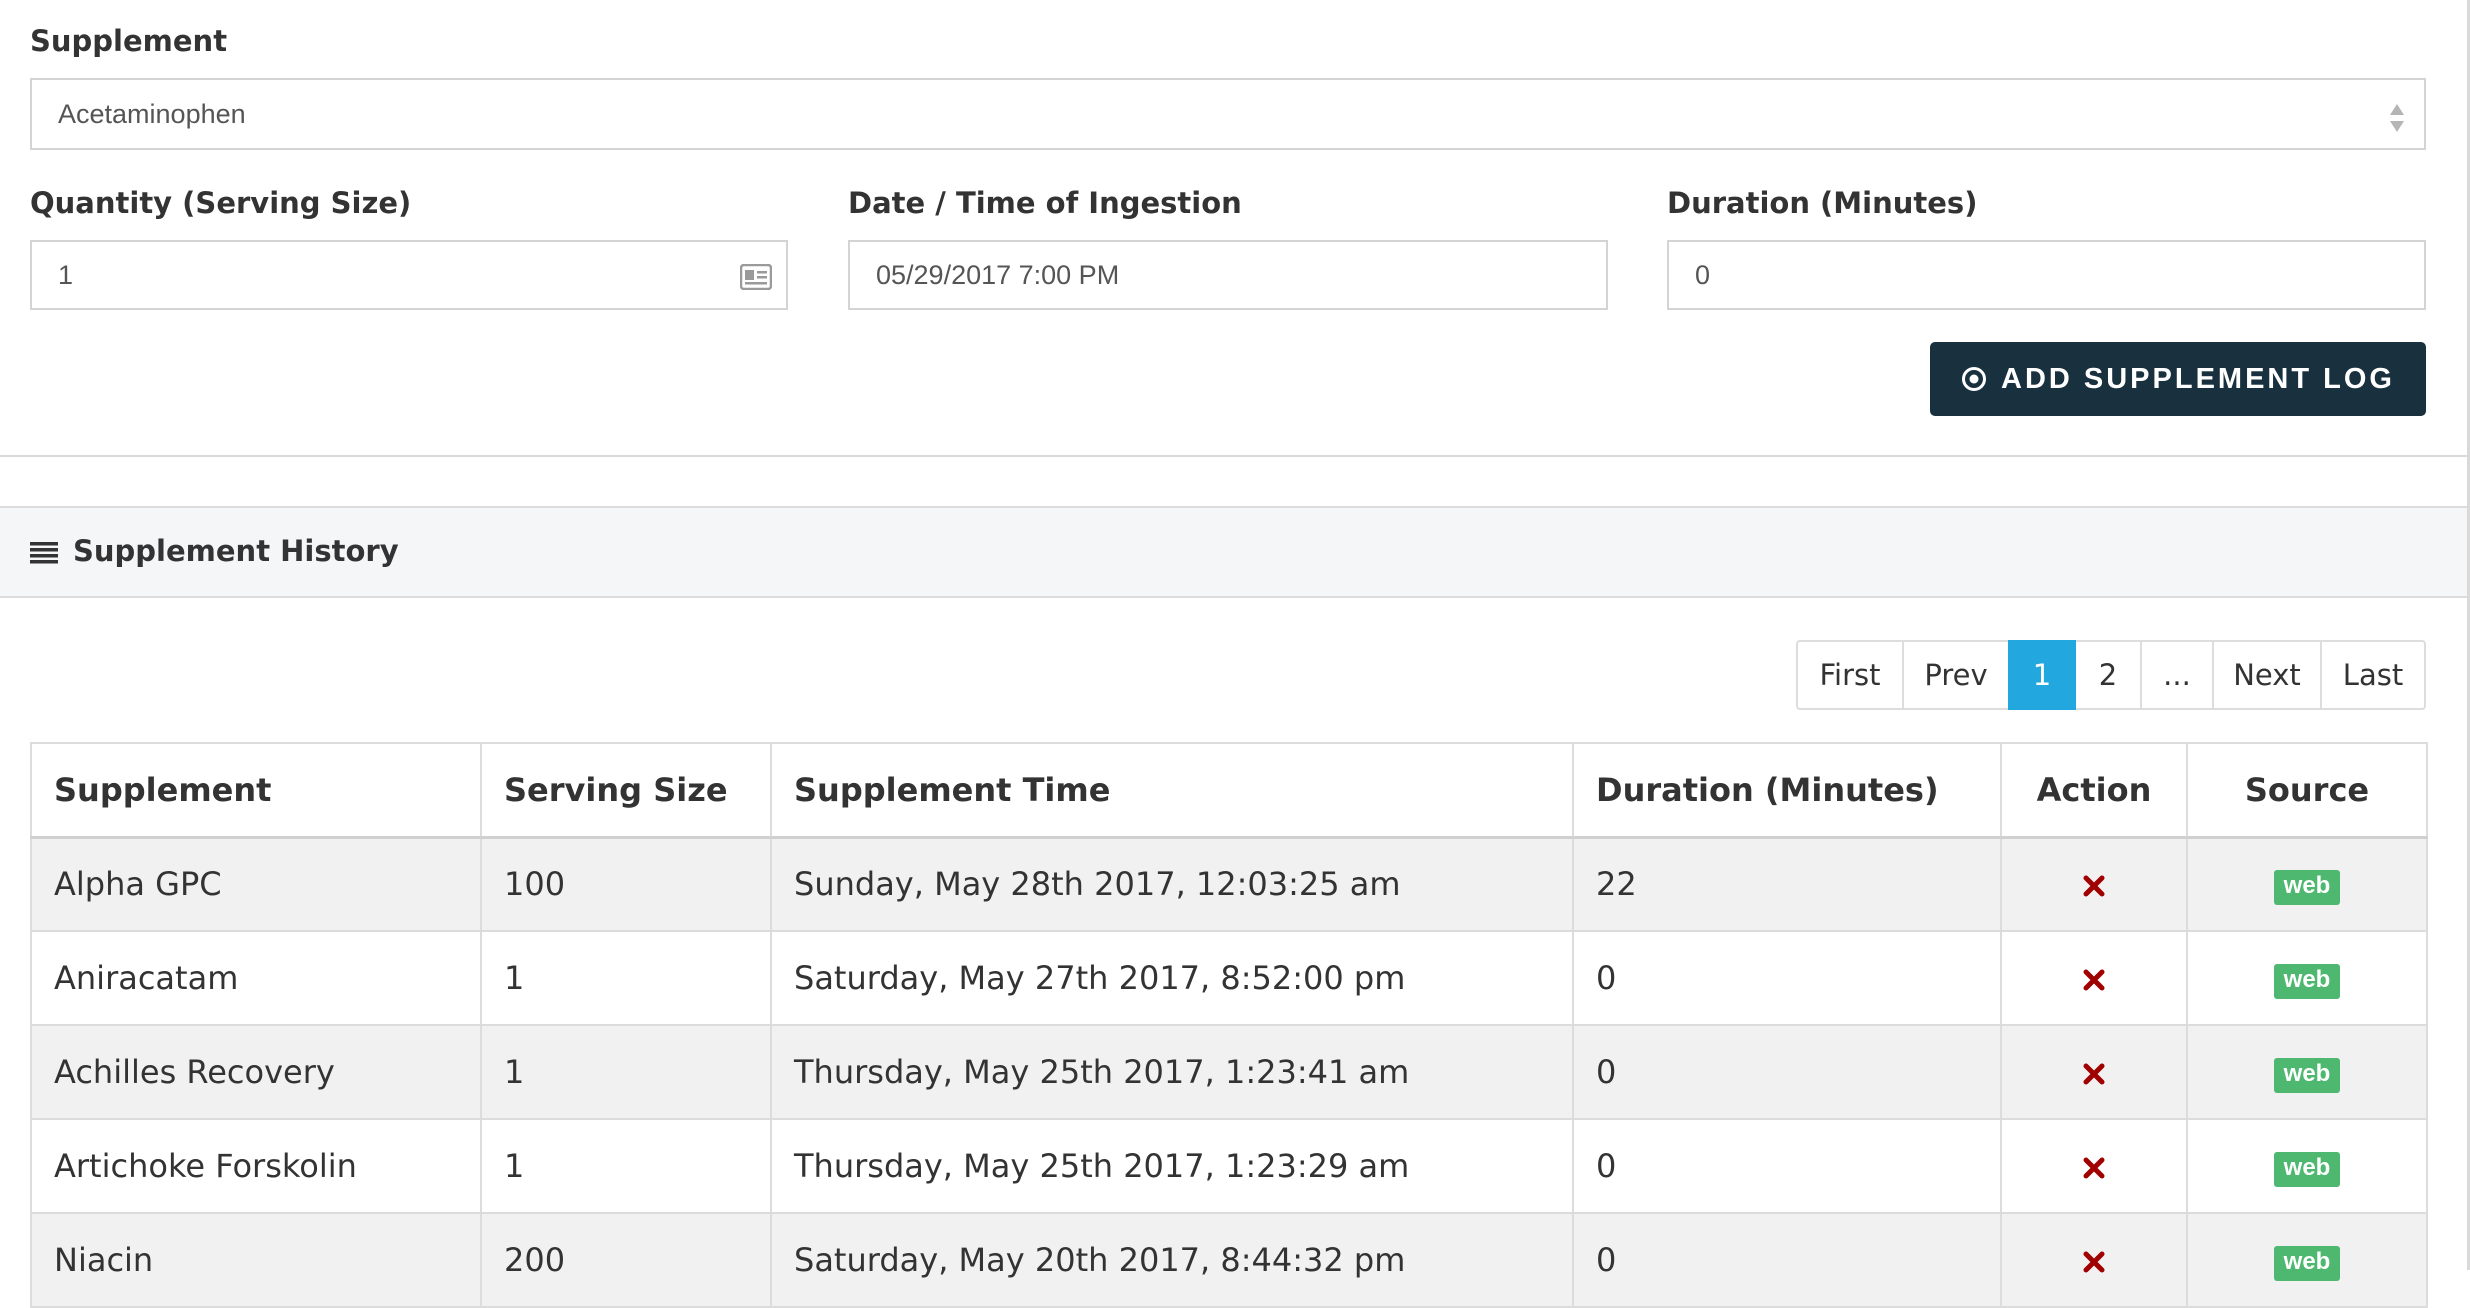 This screenshot has height=1308, width=2470. I want to click on cell-time: Saturday, May 20th 2017, 8:44:32 pm, so click(1172, 1260).